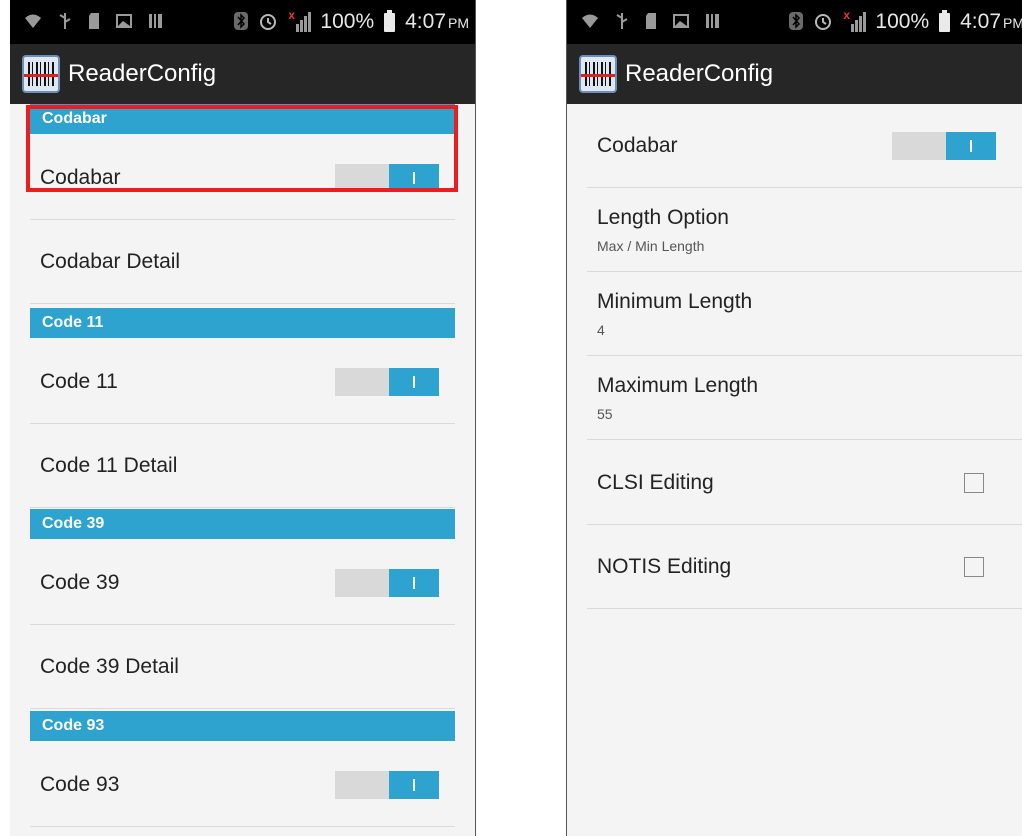  What do you see at coordinates (974, 482) in the screenshot?
I see `clsi-editing-checkbox` at bounding box center [974, 482].